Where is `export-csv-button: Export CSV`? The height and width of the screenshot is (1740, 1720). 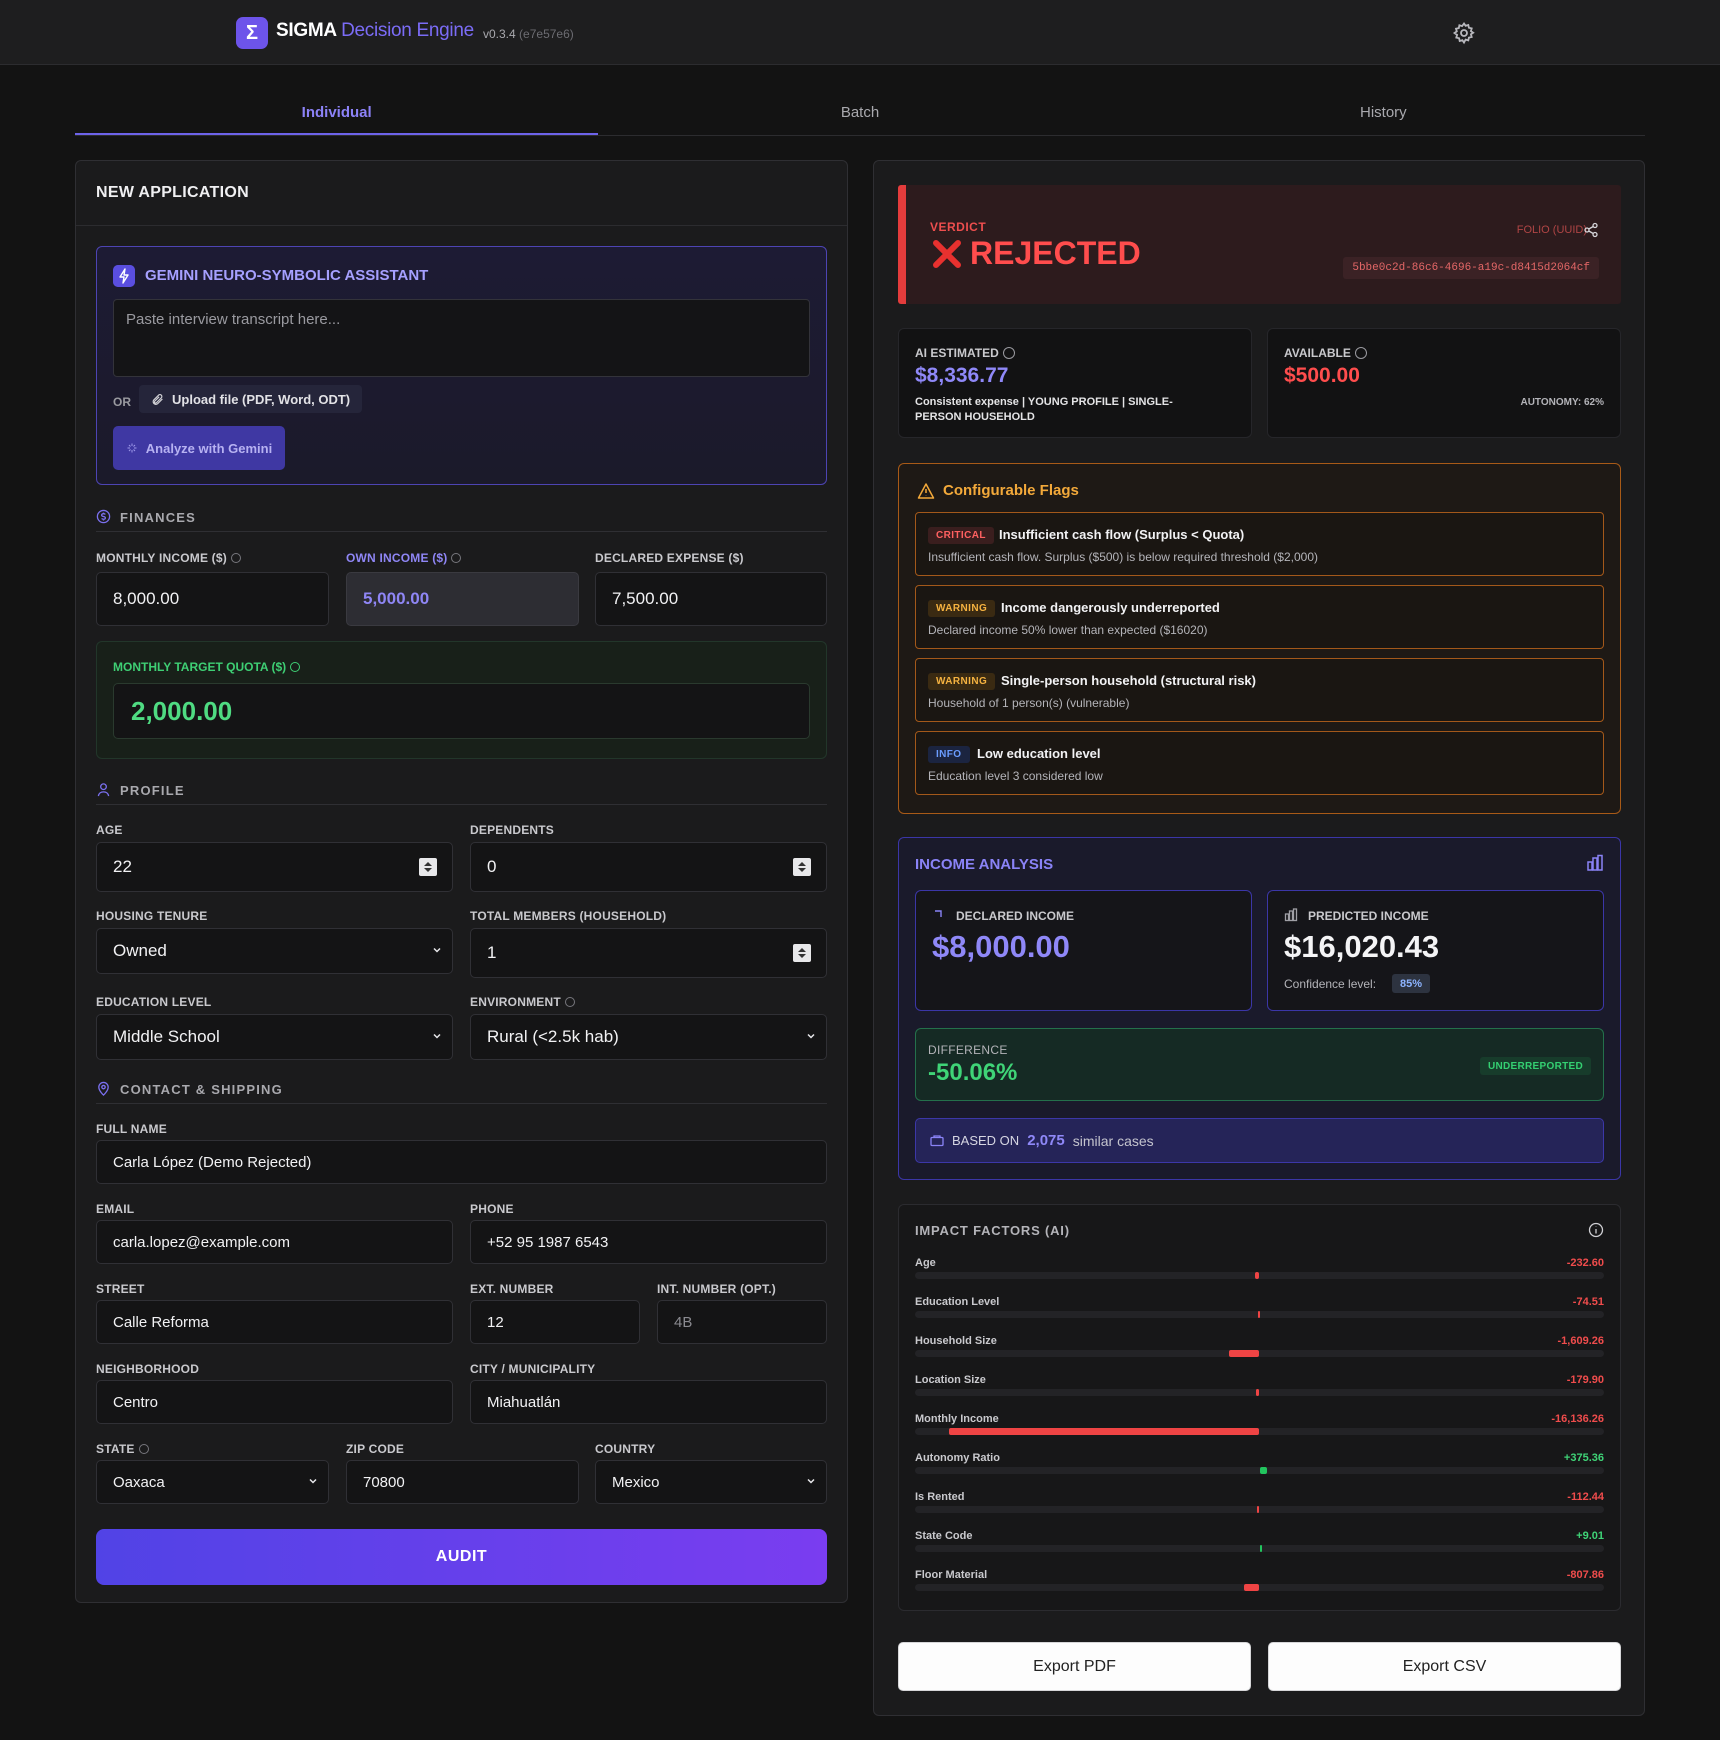 export-csv-button: Export CSV is located at coordinates (1444, 1666).